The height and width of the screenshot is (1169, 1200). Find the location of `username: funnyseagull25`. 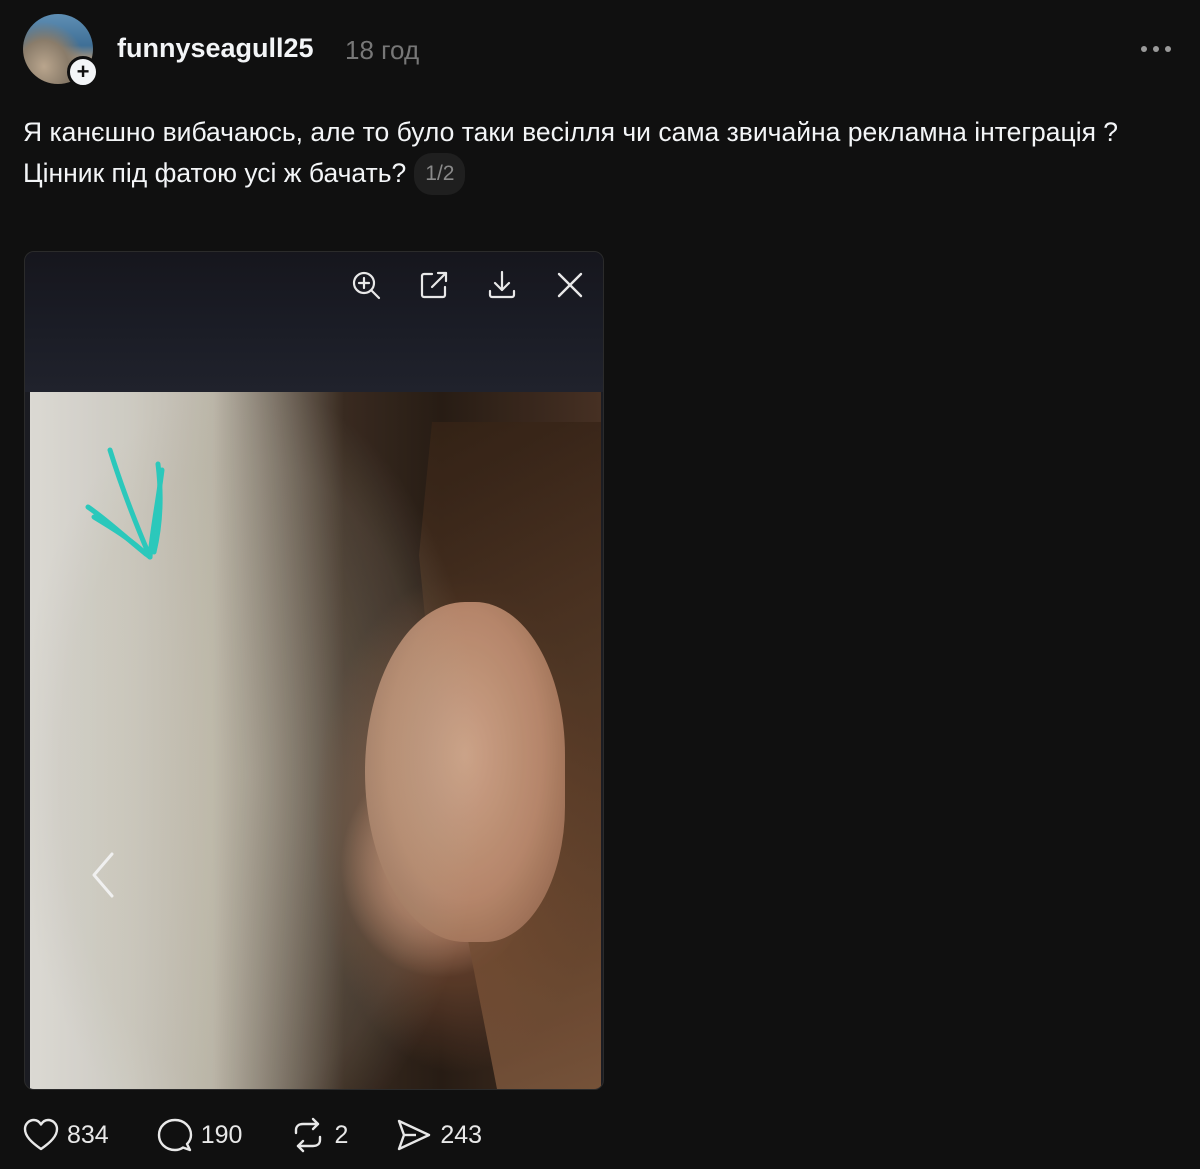

username: funnyseagull25 is located at coordinates (215, 48).